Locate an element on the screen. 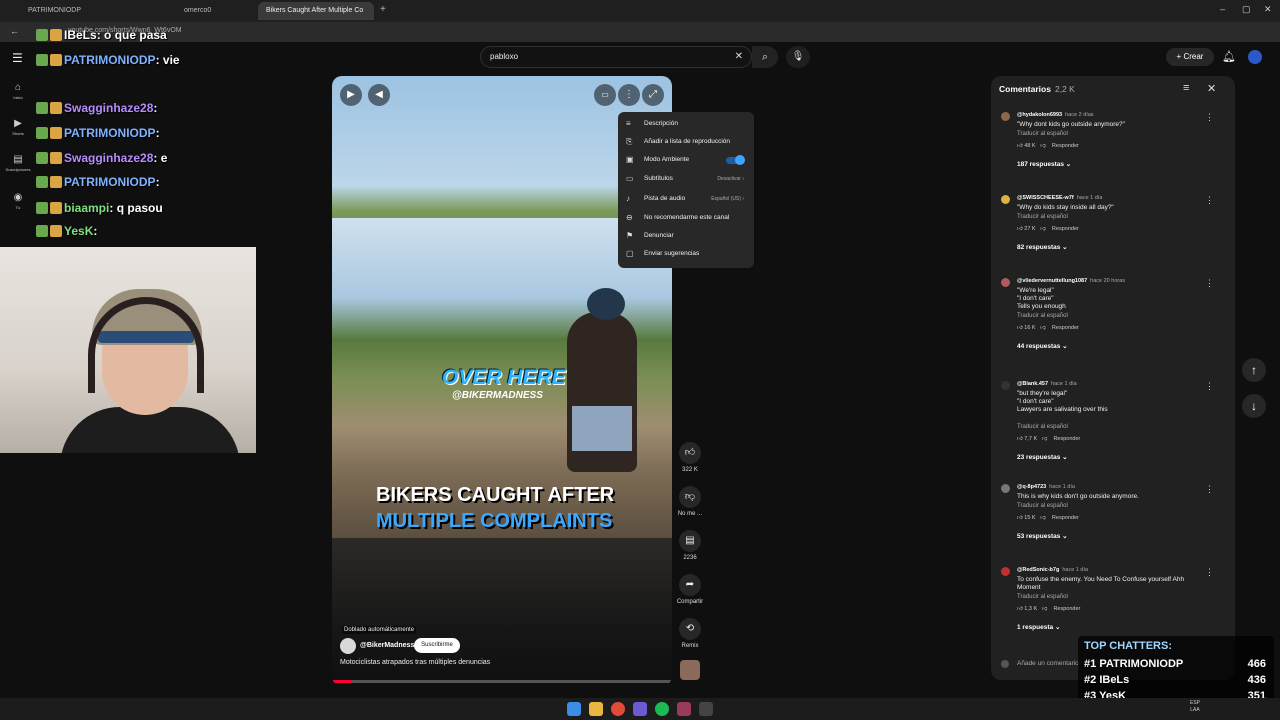 This screenshot has width=1280, height=720. comment-author: @q-8p4723 hace 1 día is located at coordinates (1046, 487).